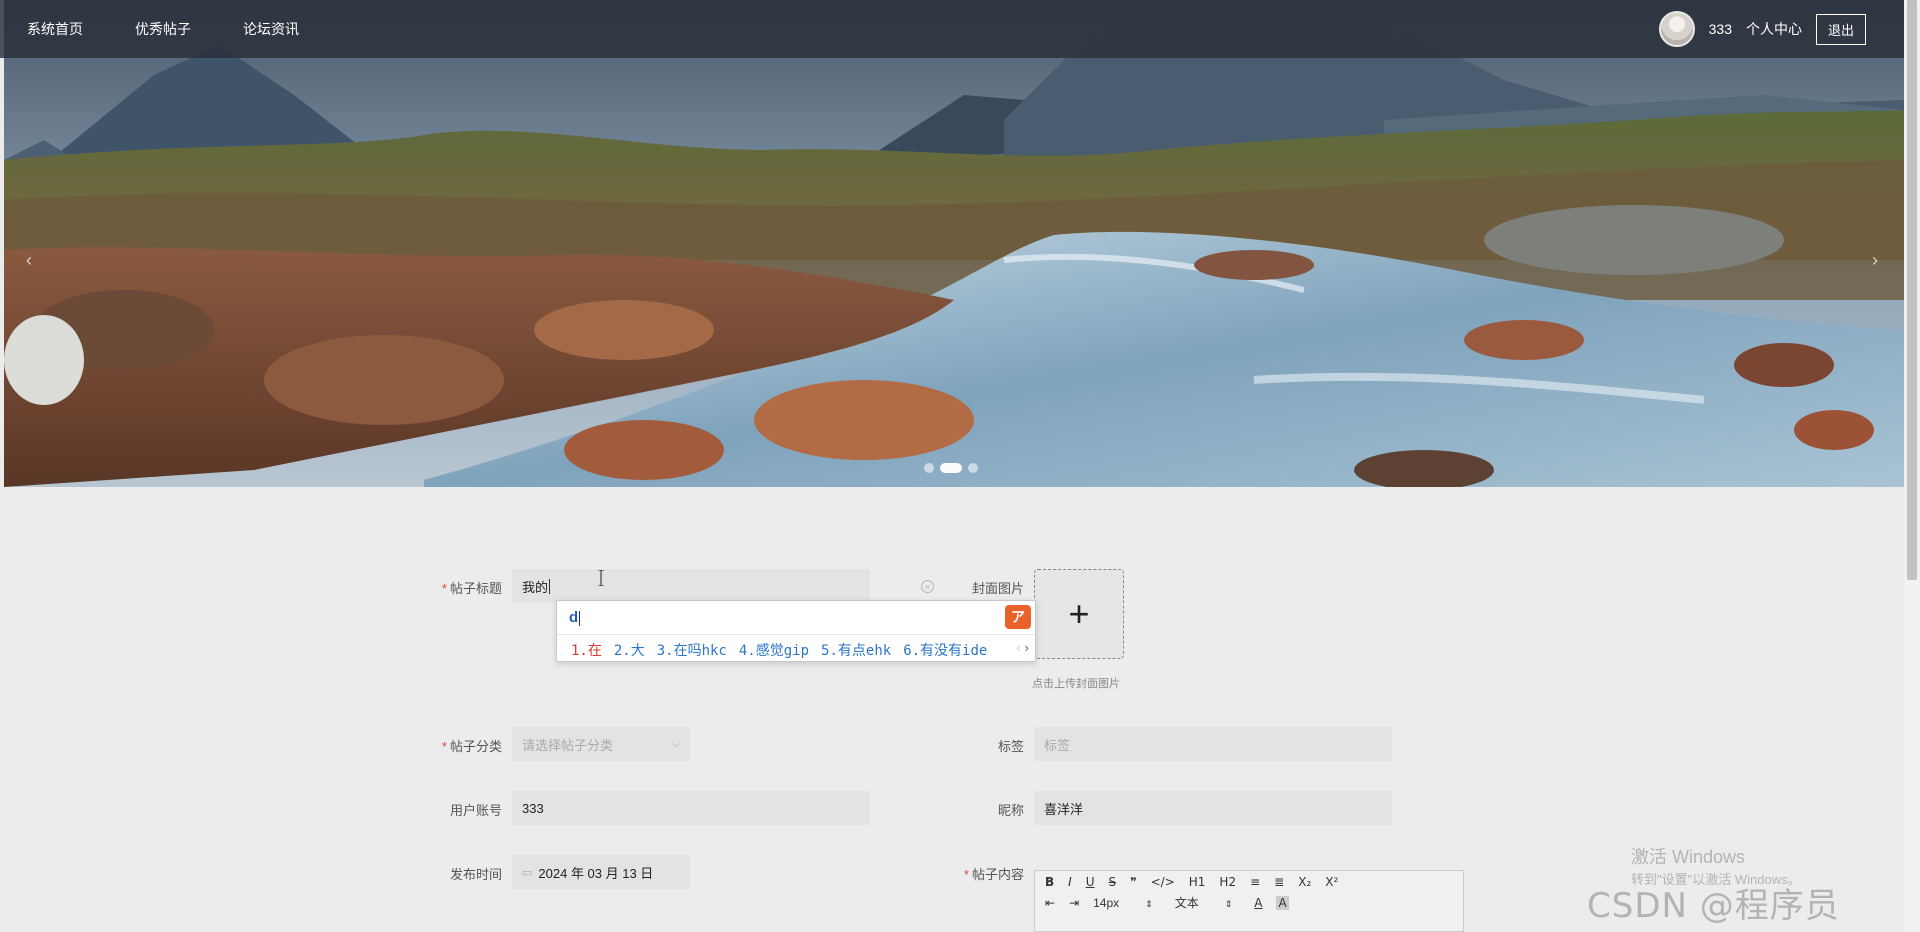 The height and width of the screenshot is (932, 1920). Describe the element at coordinates (550, 586) in the screenshot. I see `text-caret` at that location.